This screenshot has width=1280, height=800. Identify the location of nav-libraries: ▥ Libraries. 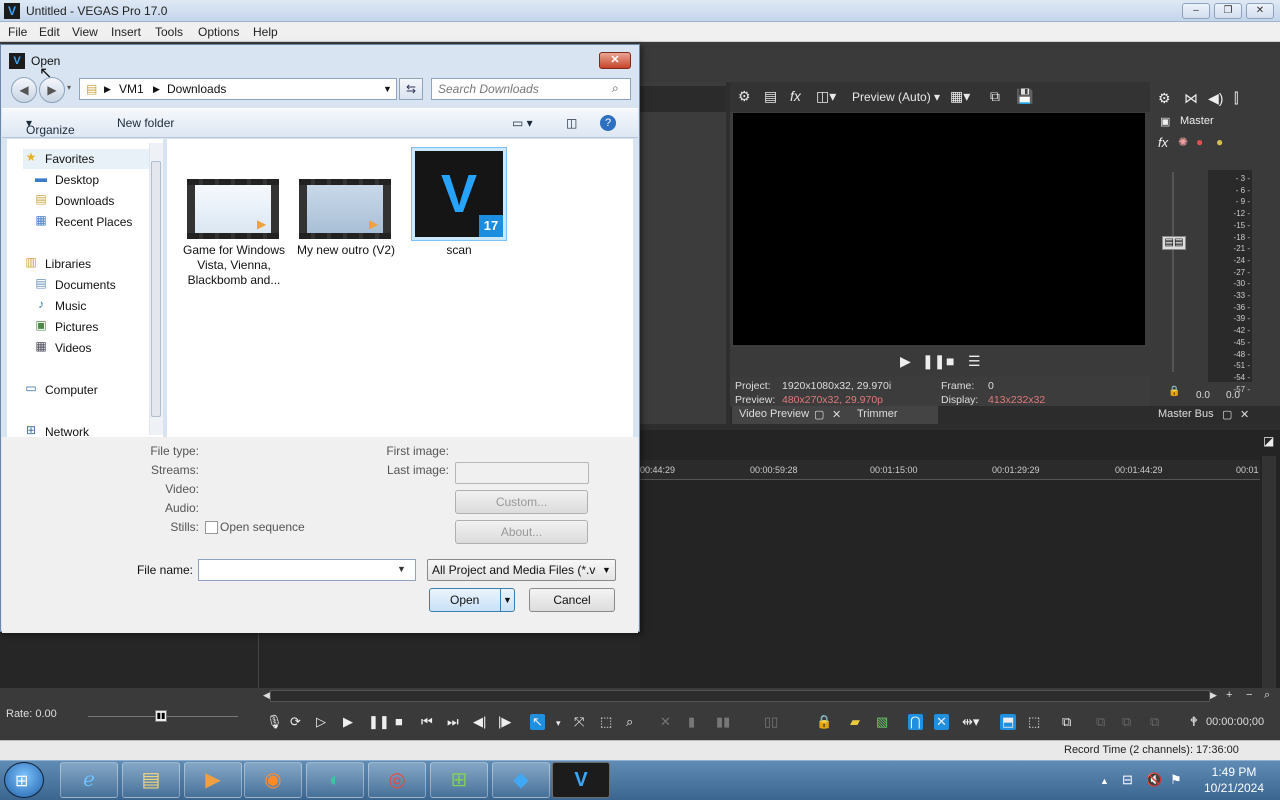
(93, 264).